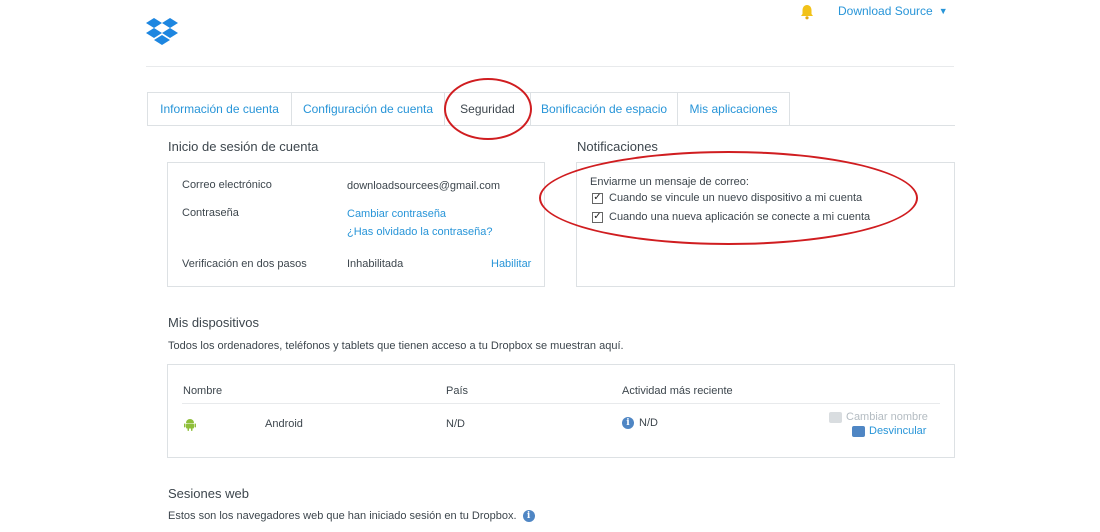 The image size is (1100, 532). I want to click on devices-header-divider, so click(561, 403).